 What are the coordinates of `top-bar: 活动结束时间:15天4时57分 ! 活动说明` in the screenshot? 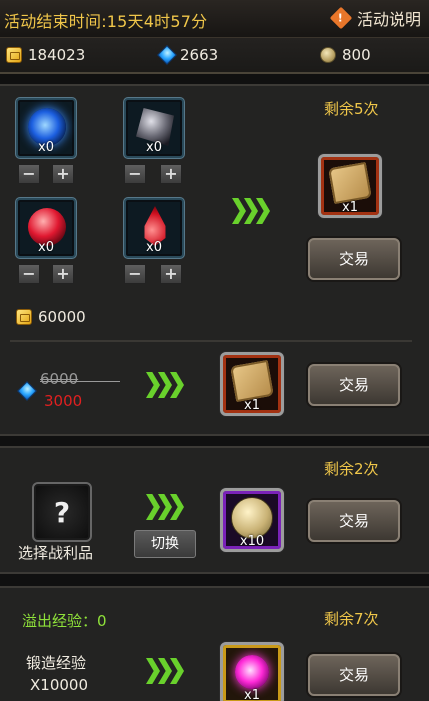 It's located at (214, 19).